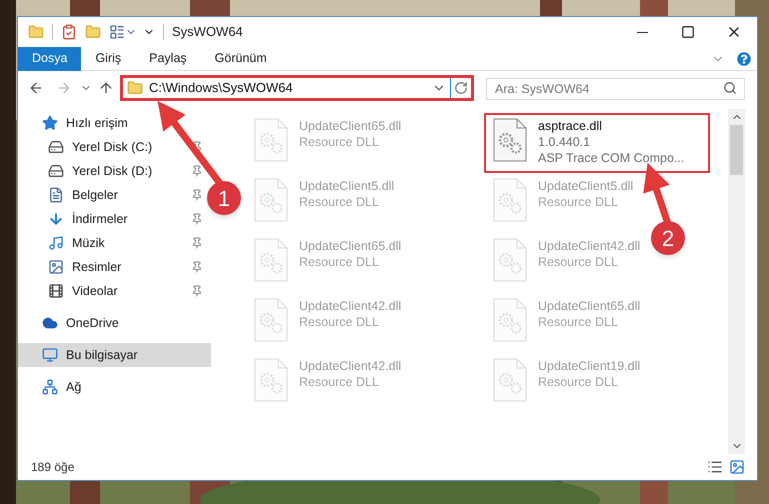 Image resolution: width=769 pixels, height=504 pixels. Describe the element at coordinates (744, 59) in the screenshot. I see `help-icon` at that location.